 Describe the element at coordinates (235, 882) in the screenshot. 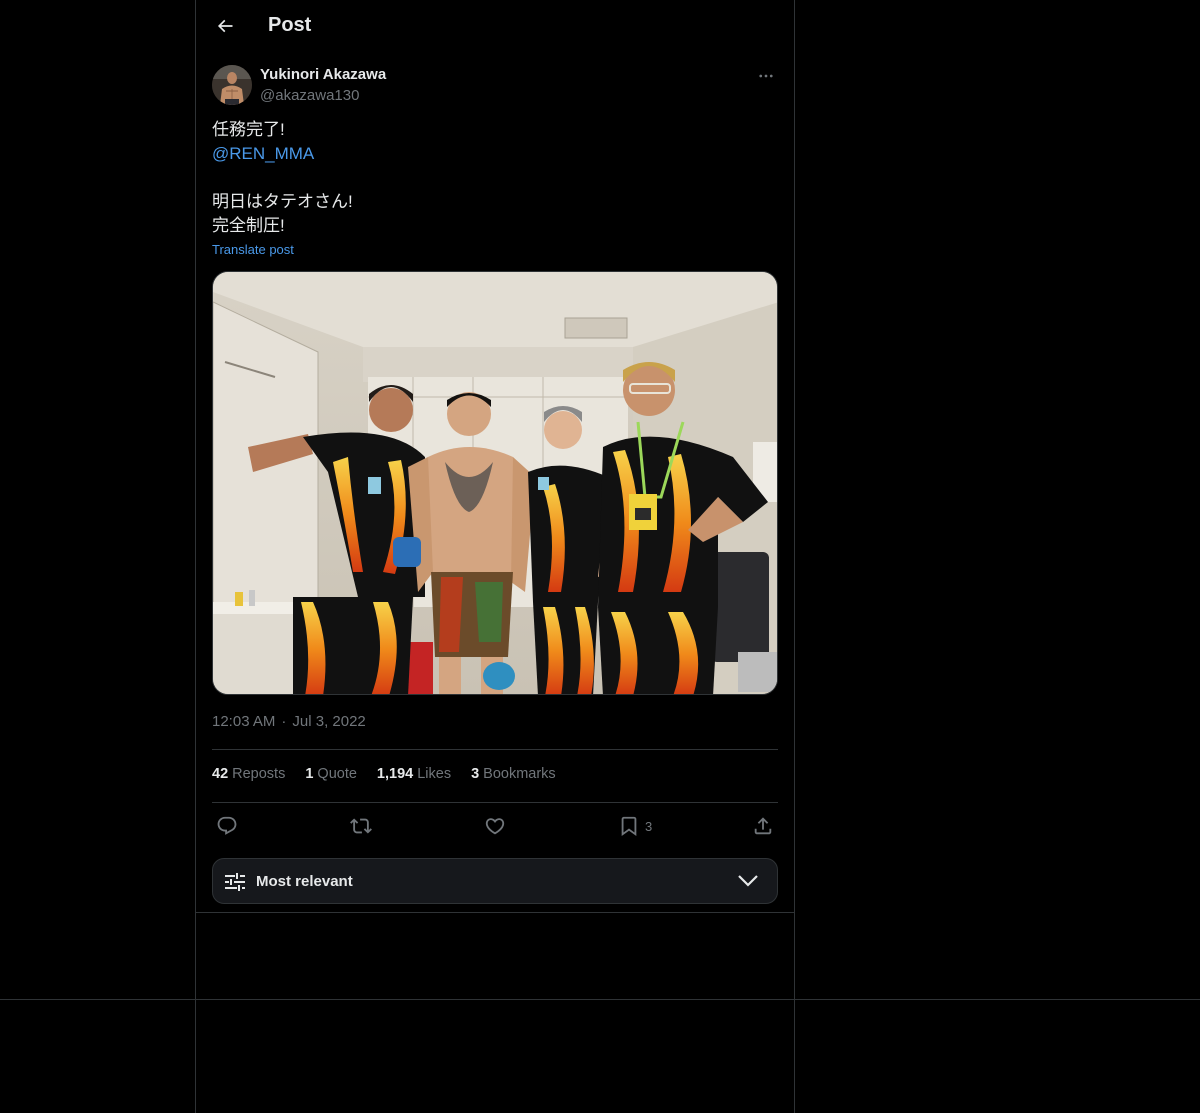

I see `sliders-icon` at that location.